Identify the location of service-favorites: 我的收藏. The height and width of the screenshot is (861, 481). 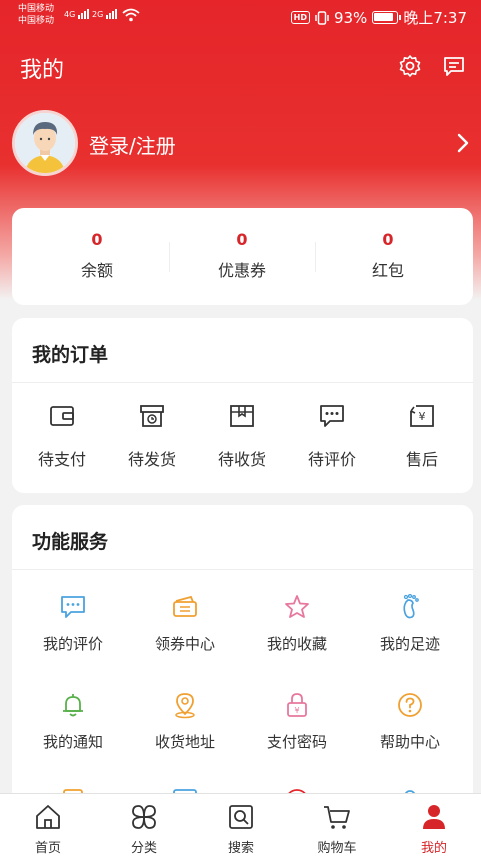
(297, 623).